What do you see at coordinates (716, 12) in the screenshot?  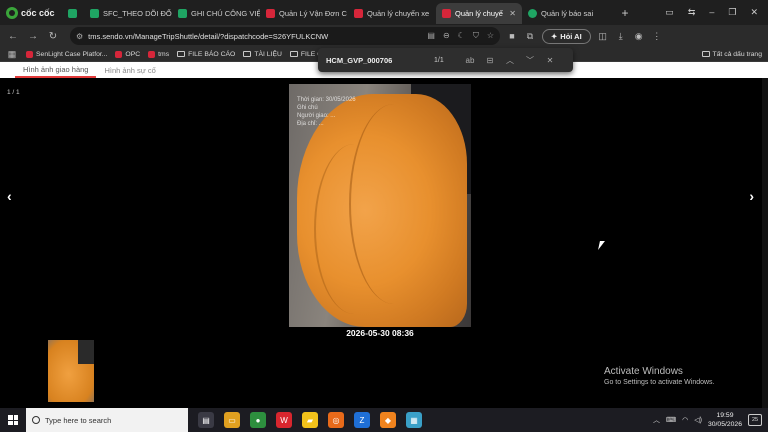 I see `window-controls: ▭ ⇆ – ❐ ✕` at bounding box center [716, 12].